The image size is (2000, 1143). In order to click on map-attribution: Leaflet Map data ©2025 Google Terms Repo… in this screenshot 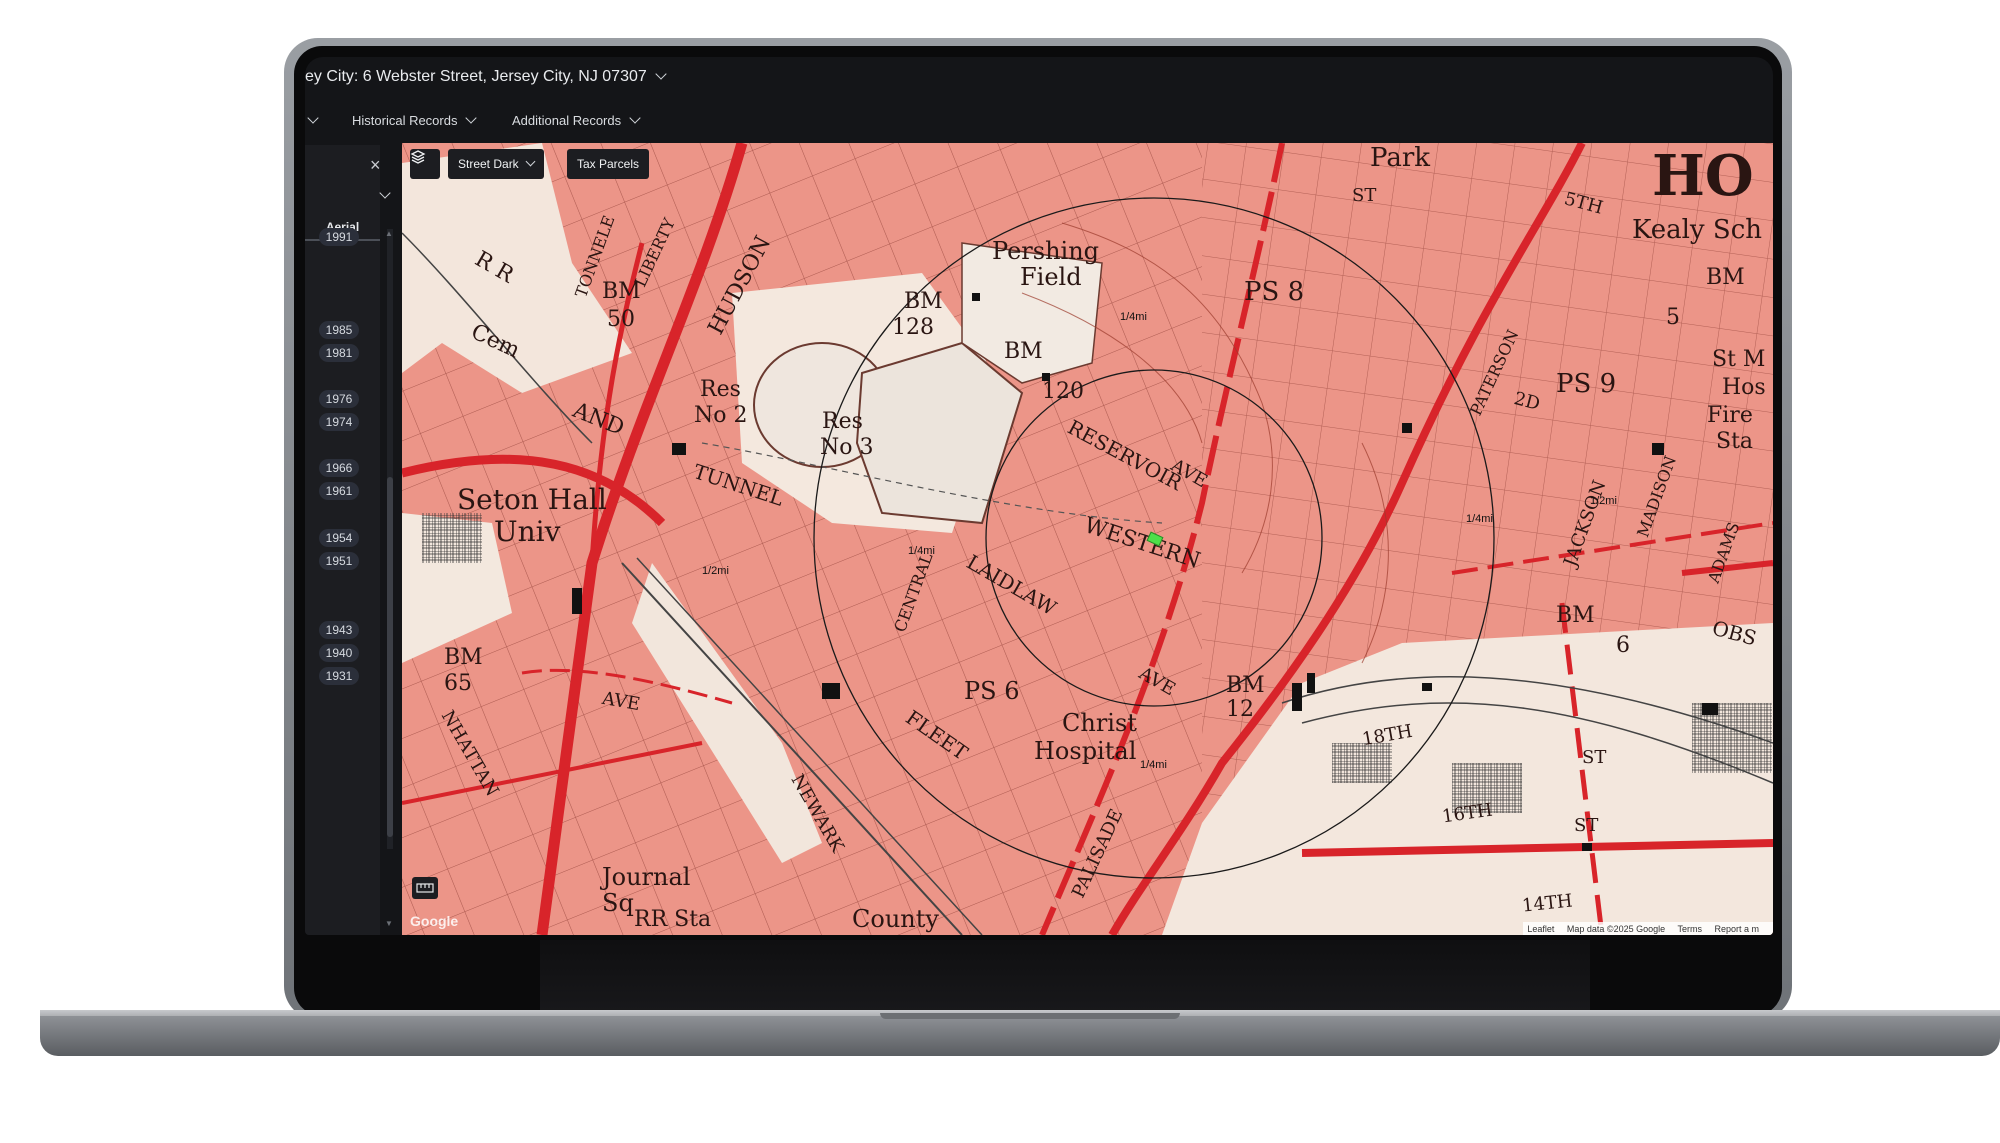, I will do `click(1648, 928)`.